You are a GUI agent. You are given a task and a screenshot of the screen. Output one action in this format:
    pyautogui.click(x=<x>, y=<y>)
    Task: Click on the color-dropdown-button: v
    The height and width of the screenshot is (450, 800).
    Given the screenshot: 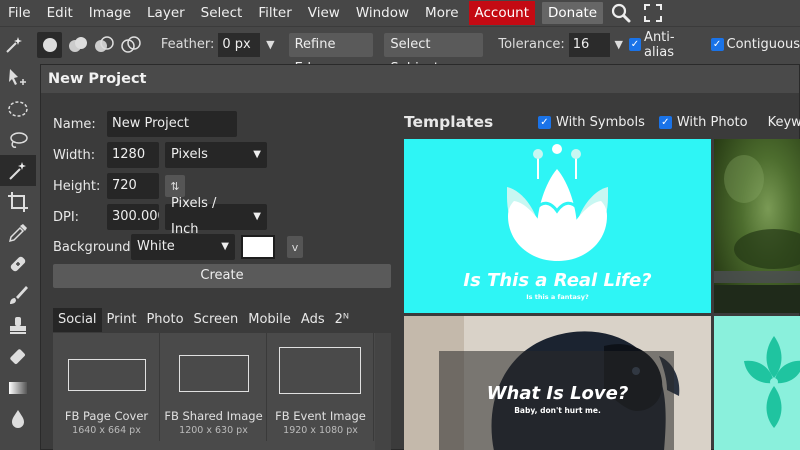 What is the action you would take?
    pyautogui.click(x=295, y=247)
    